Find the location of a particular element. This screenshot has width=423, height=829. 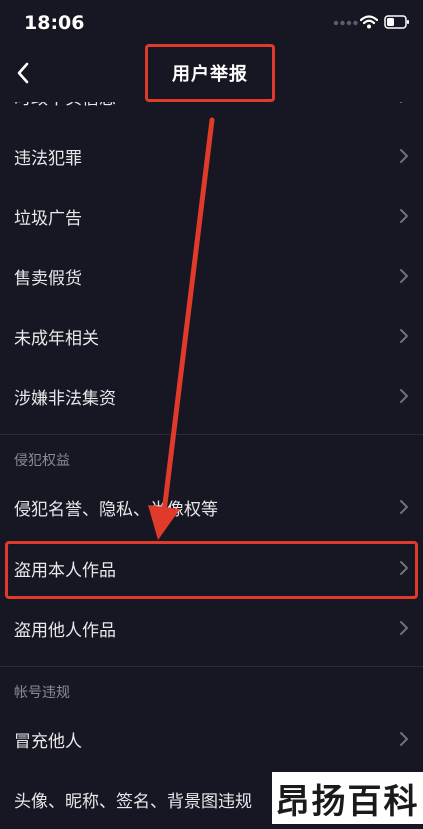

list-item: 售卖假货 is located at coordinates (211, 276).